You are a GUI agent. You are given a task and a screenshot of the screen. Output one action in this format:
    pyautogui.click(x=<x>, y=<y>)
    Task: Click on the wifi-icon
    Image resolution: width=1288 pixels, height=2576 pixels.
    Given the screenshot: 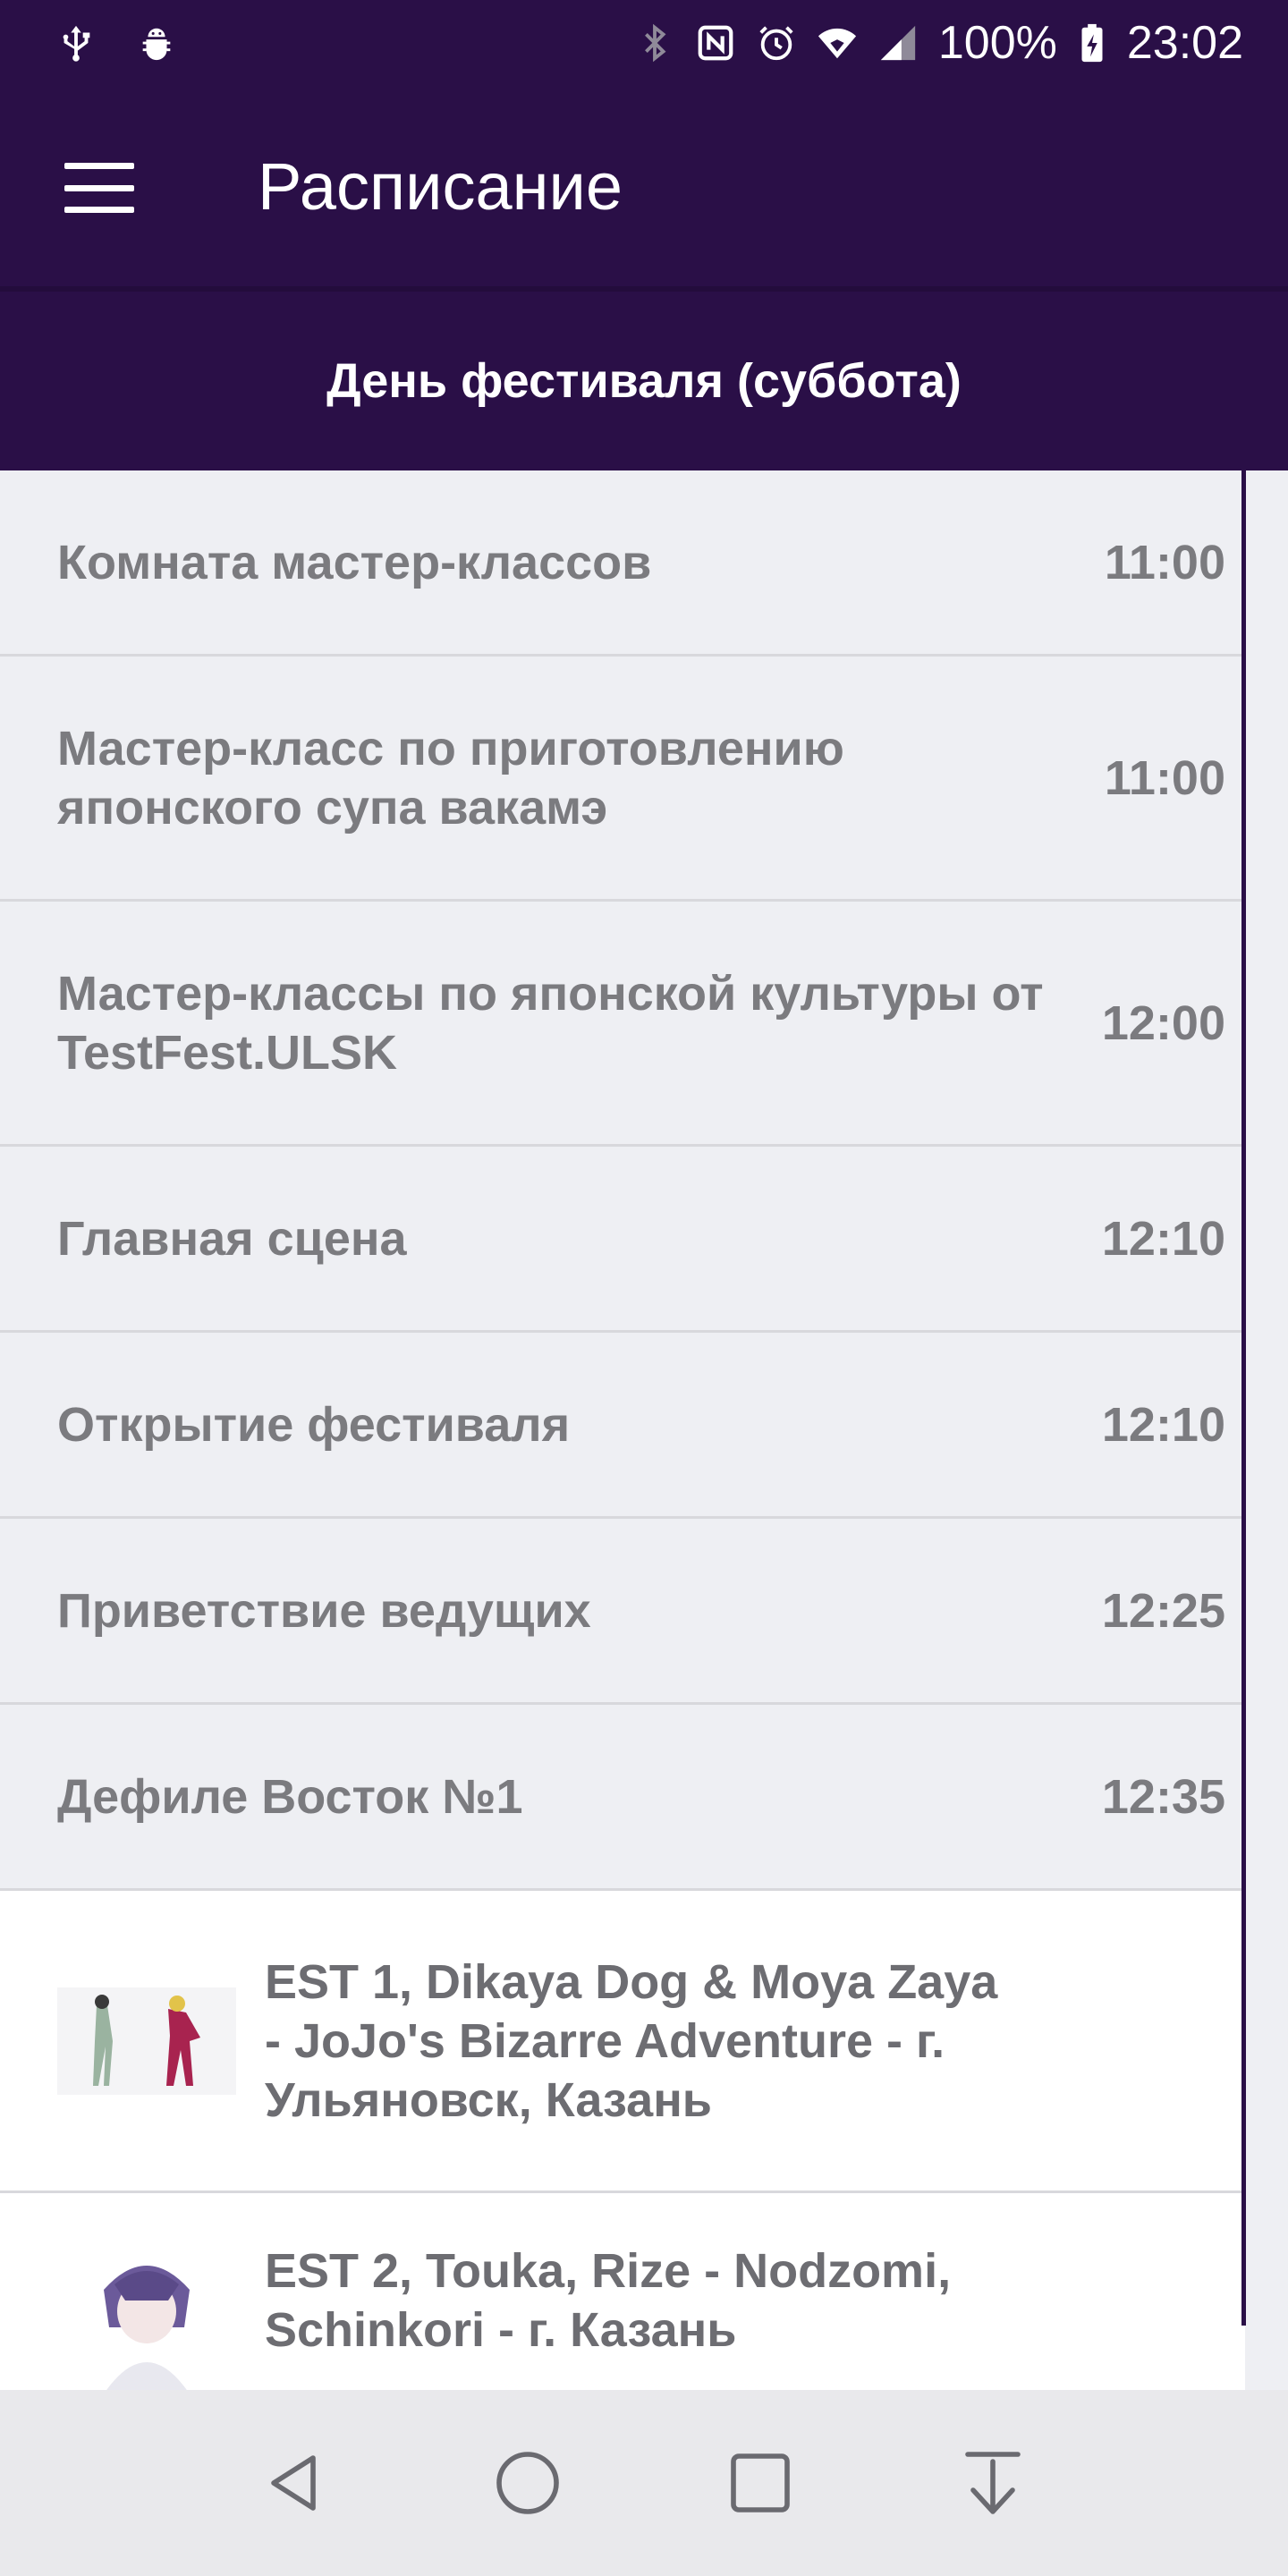 What is the action you would take?
    pyautogui.click(x=837, y=43)
    